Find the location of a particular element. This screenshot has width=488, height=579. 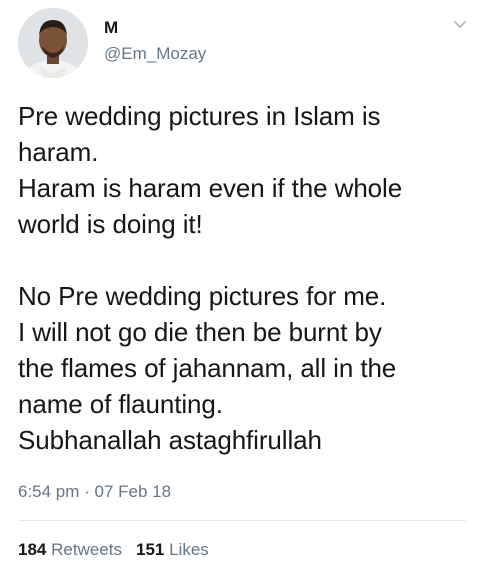

tweet-text-line: I will not go die then be burnt by is located at coordinates (200, 332).